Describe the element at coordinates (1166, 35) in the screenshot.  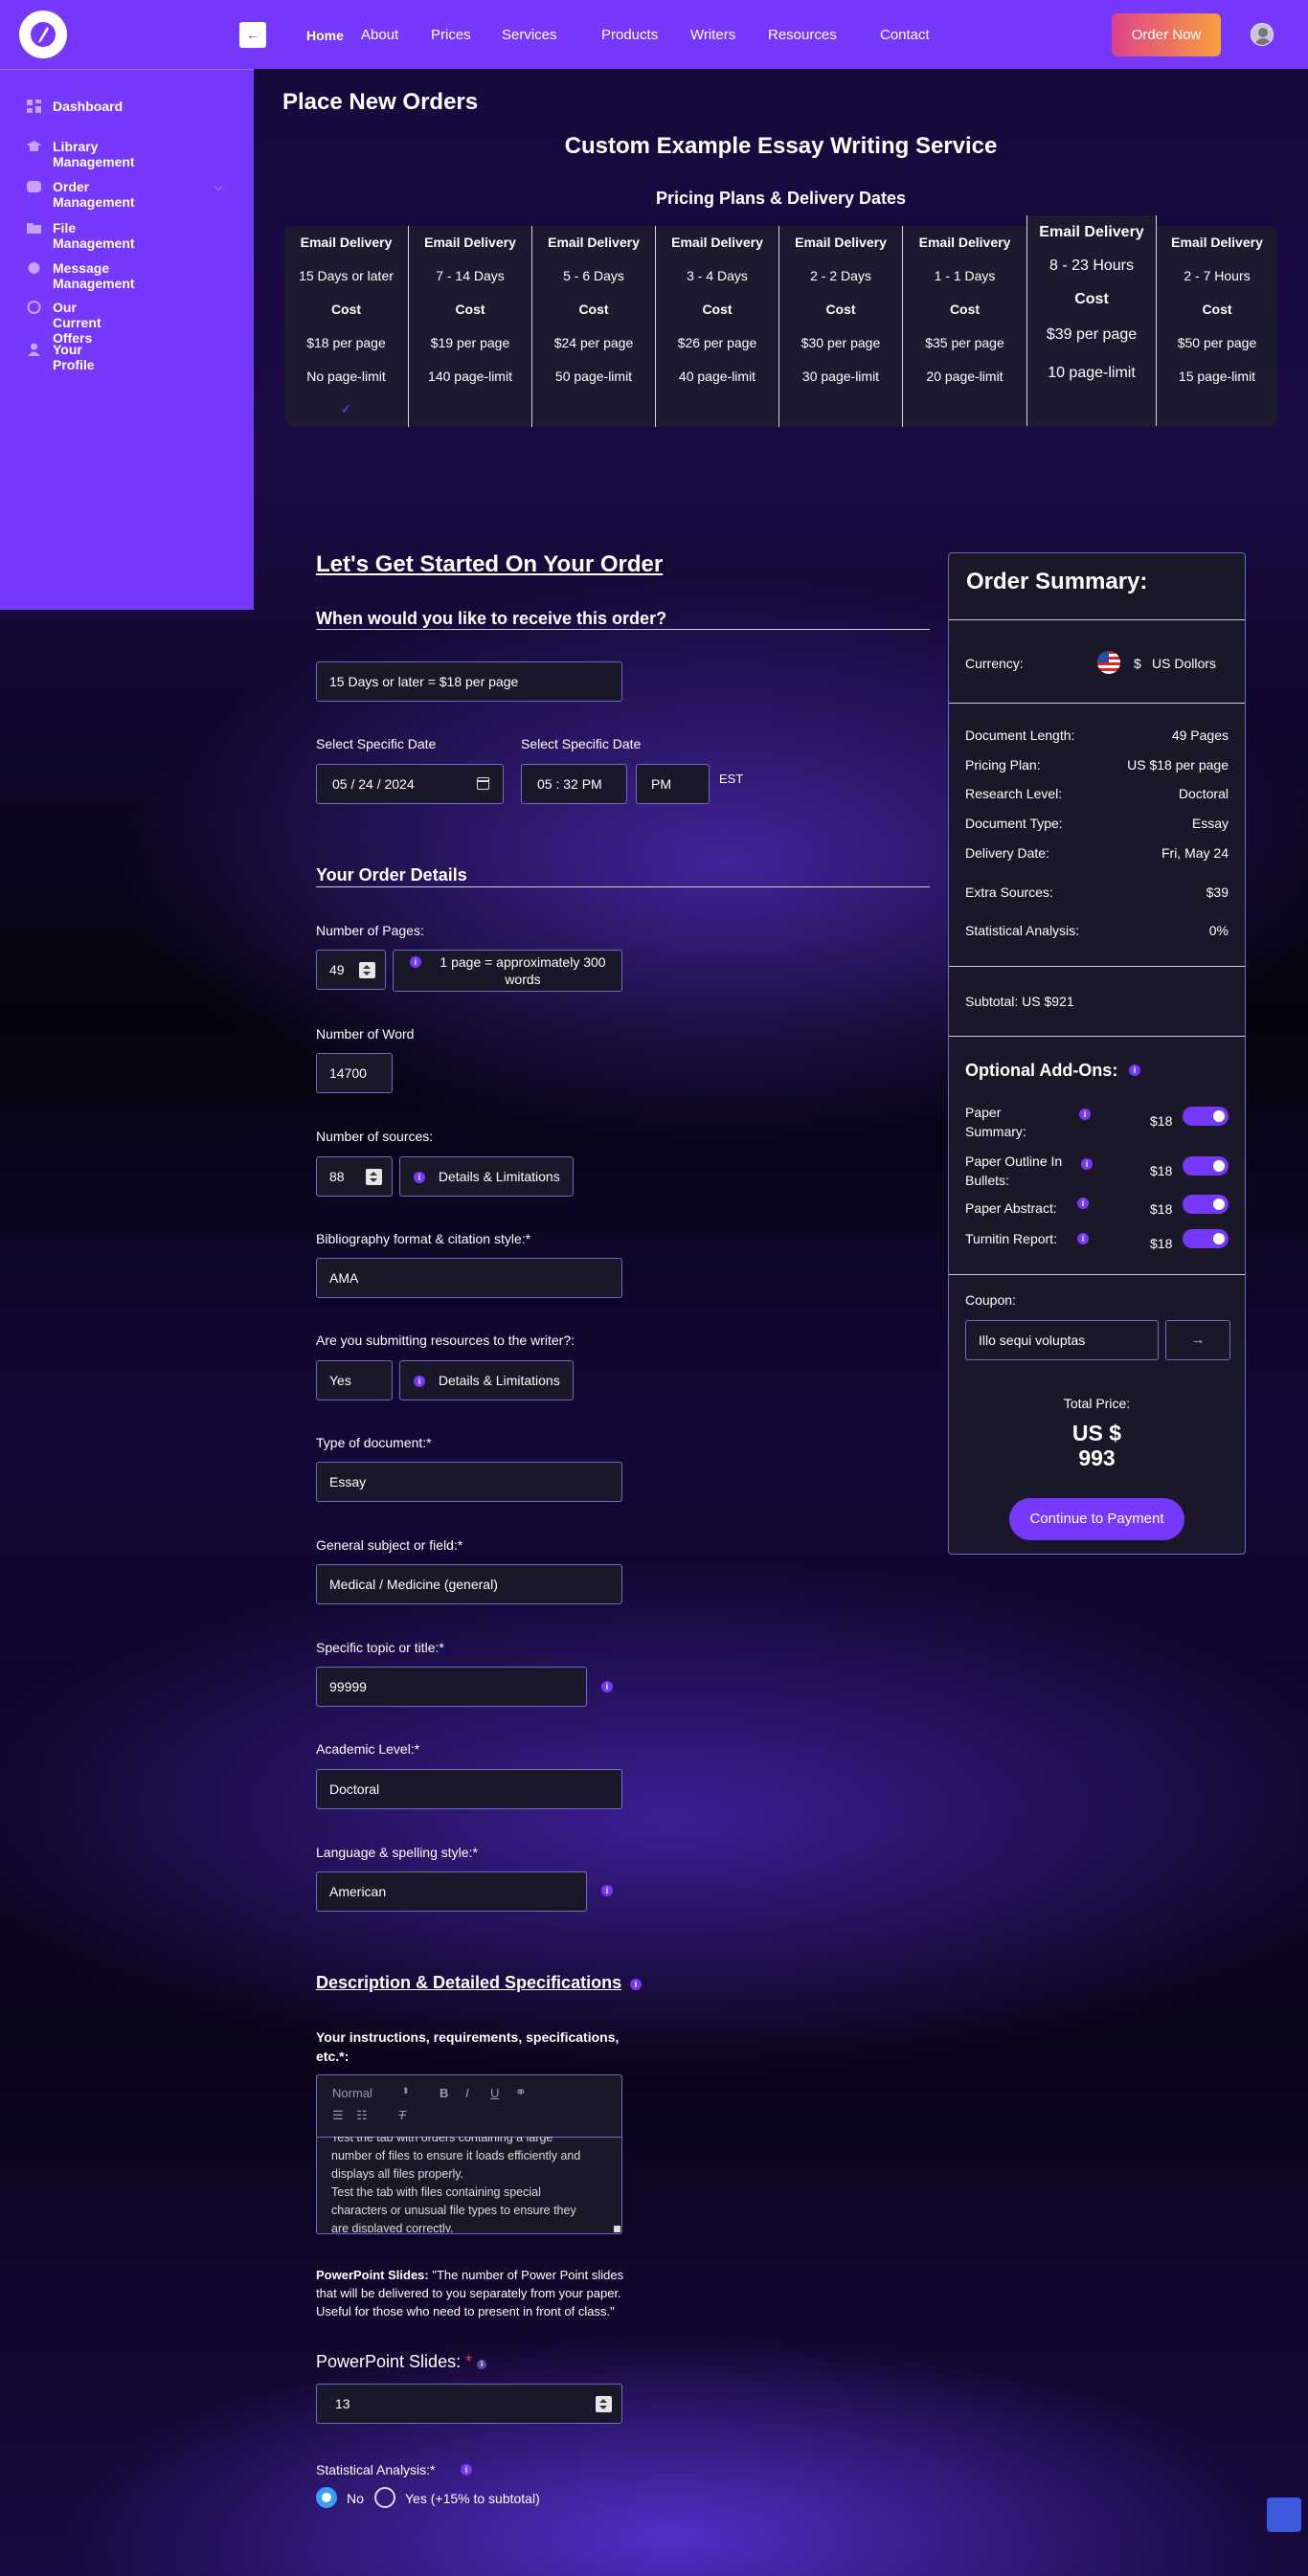
I see `order-now-button: Order Now` at that location.